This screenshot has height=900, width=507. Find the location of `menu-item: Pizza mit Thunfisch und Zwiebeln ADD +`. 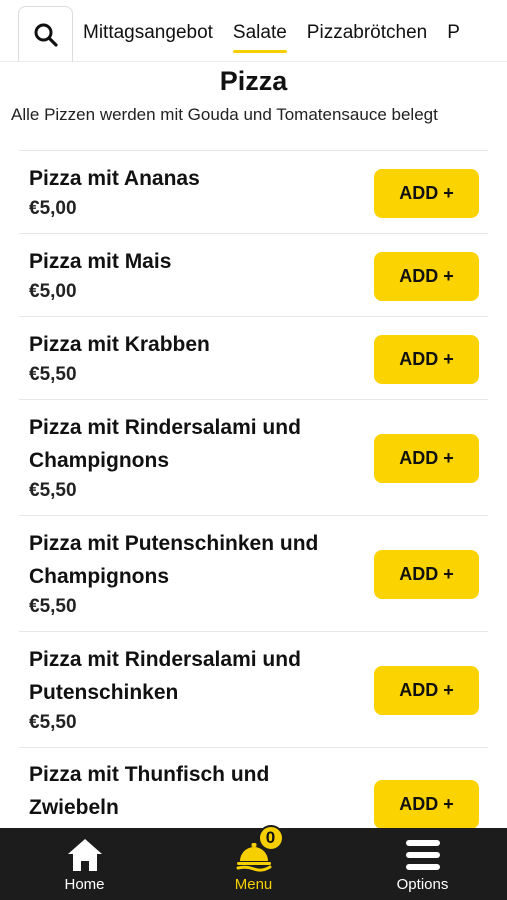

menu-item: Pizza mit Thunfisch und Zwiebeln ADD + is located at coordinates (253, 793).